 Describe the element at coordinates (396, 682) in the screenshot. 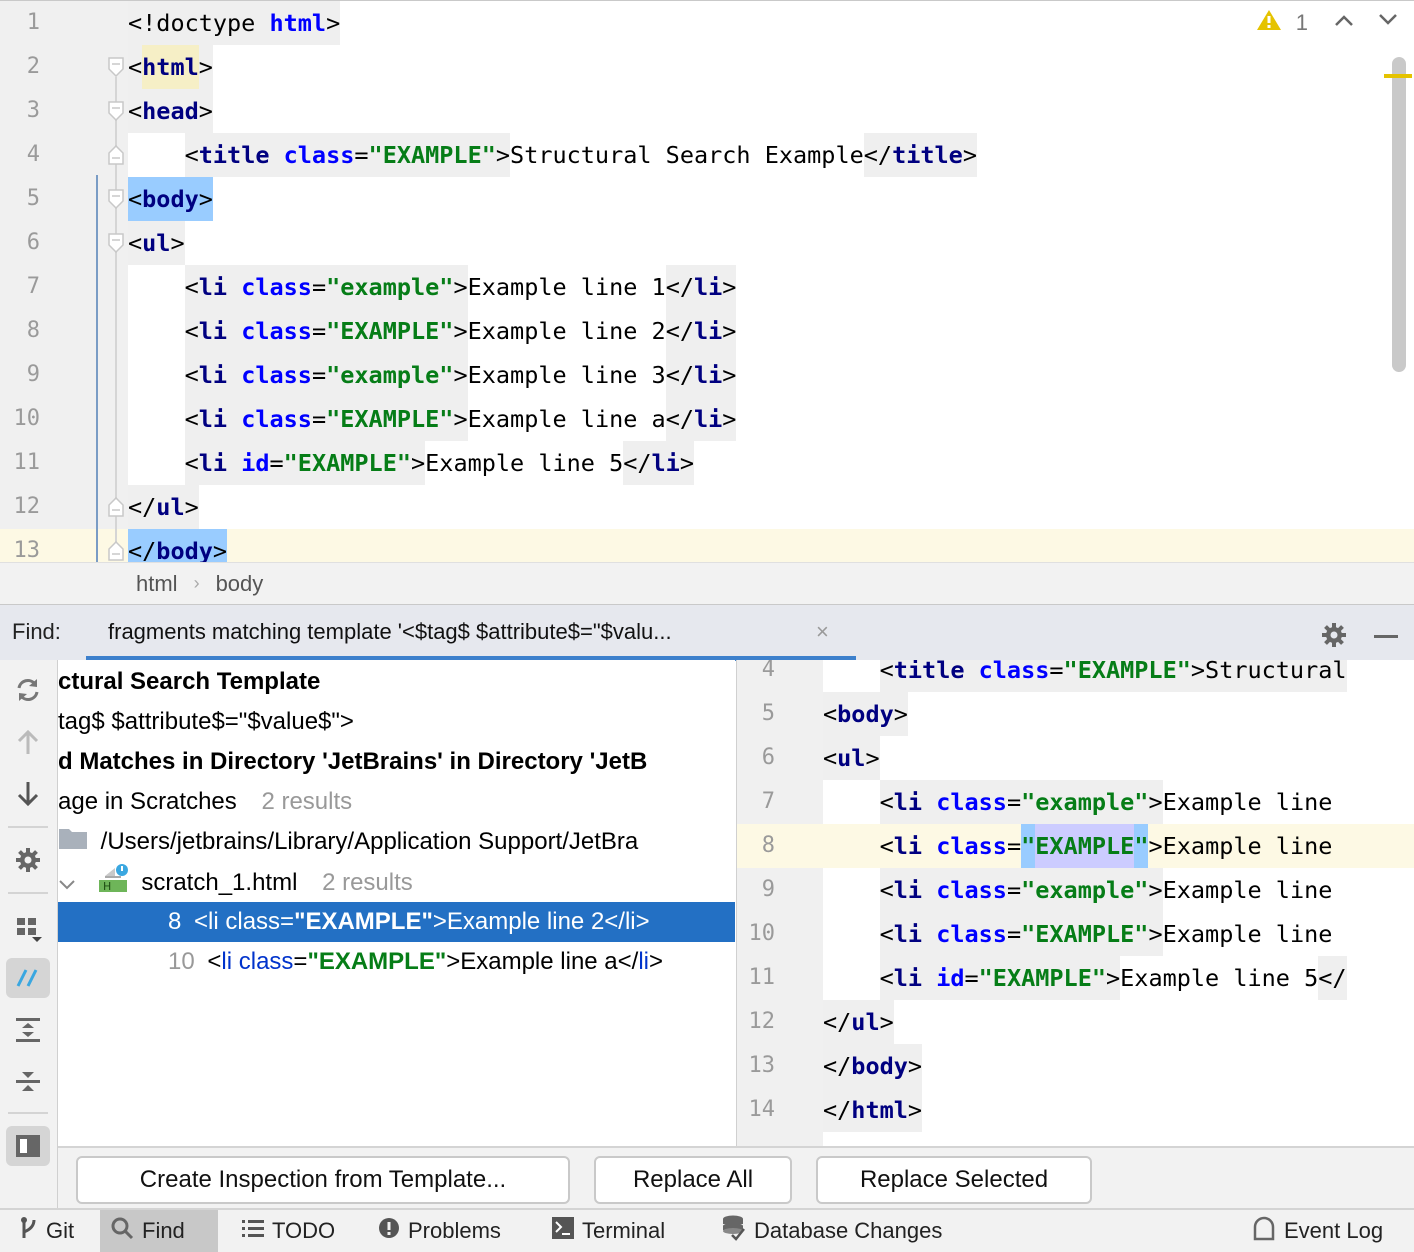

I see `tree-node-template-header: ctural Search Template` at that location.